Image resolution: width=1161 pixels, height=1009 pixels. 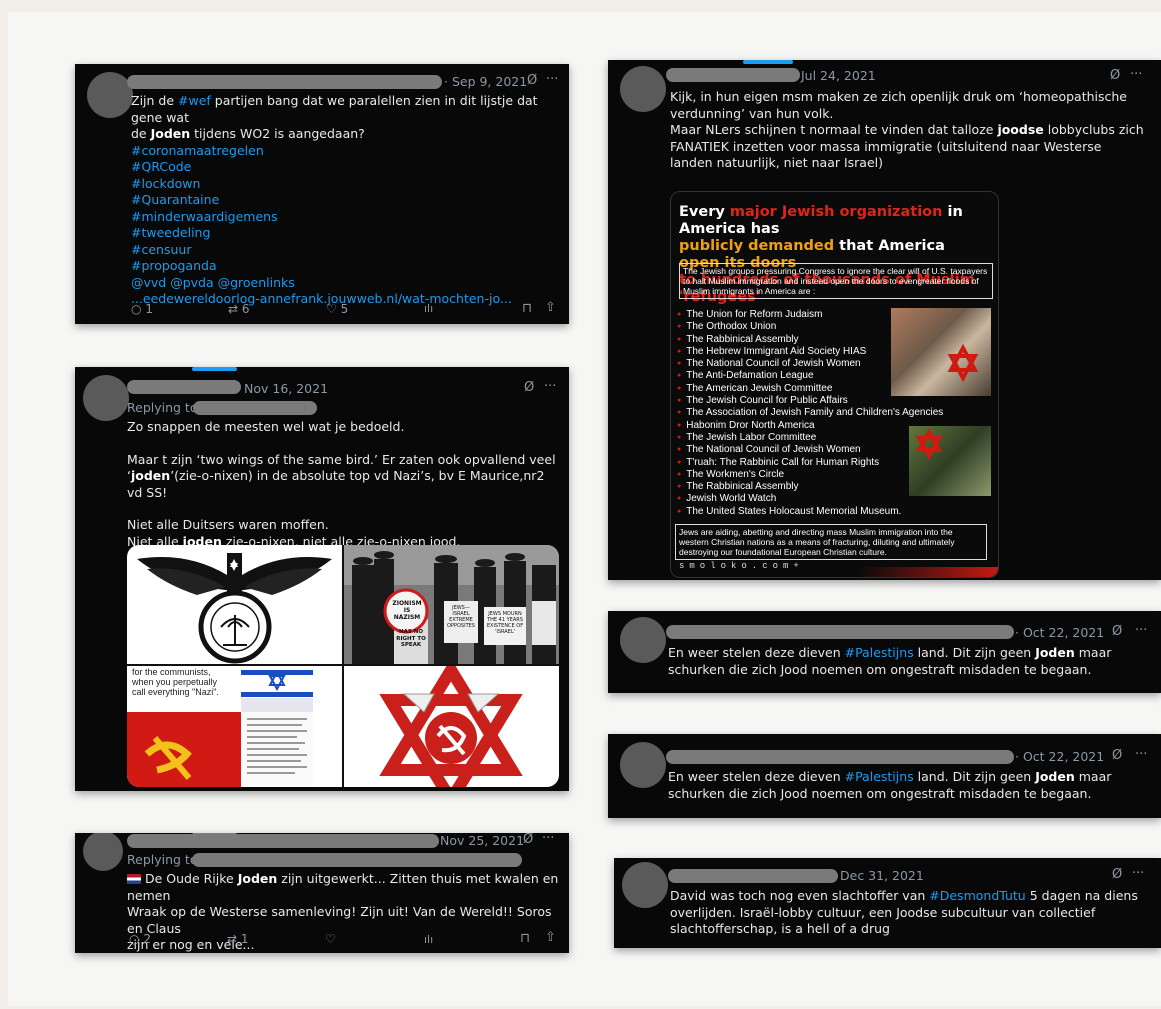 I want to click on bold-word: joodse, so click(x=1020, y=129).